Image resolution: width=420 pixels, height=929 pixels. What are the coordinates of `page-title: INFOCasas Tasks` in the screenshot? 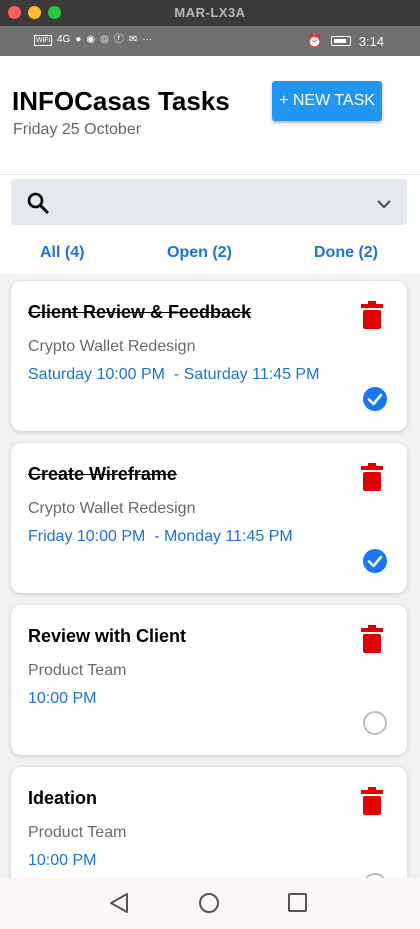 It's located at (121, 101).